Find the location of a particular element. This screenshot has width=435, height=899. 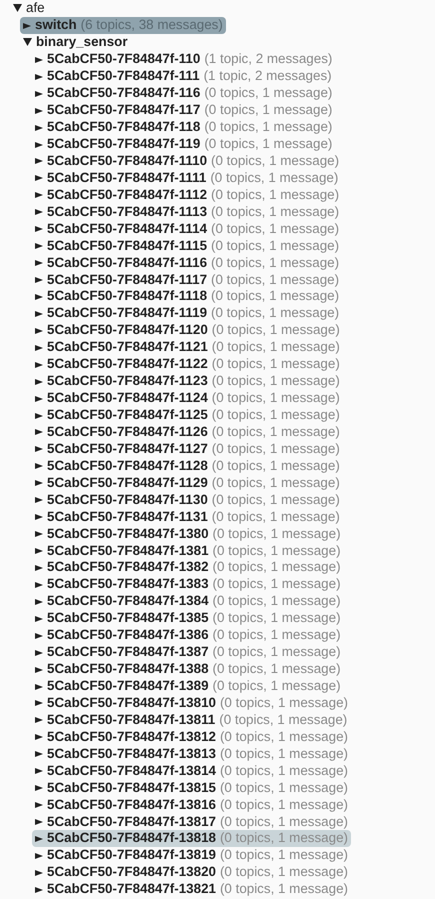

tree-item: 5CabCF50-7F84847f-1122 (0 topics, 1 message) is located at coordinates (187, 365).